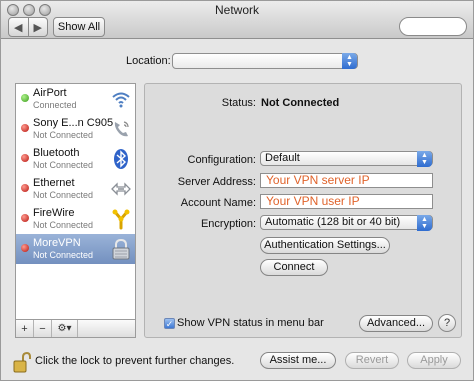  I want to click on remove-service-button: −, so click(43, 328).